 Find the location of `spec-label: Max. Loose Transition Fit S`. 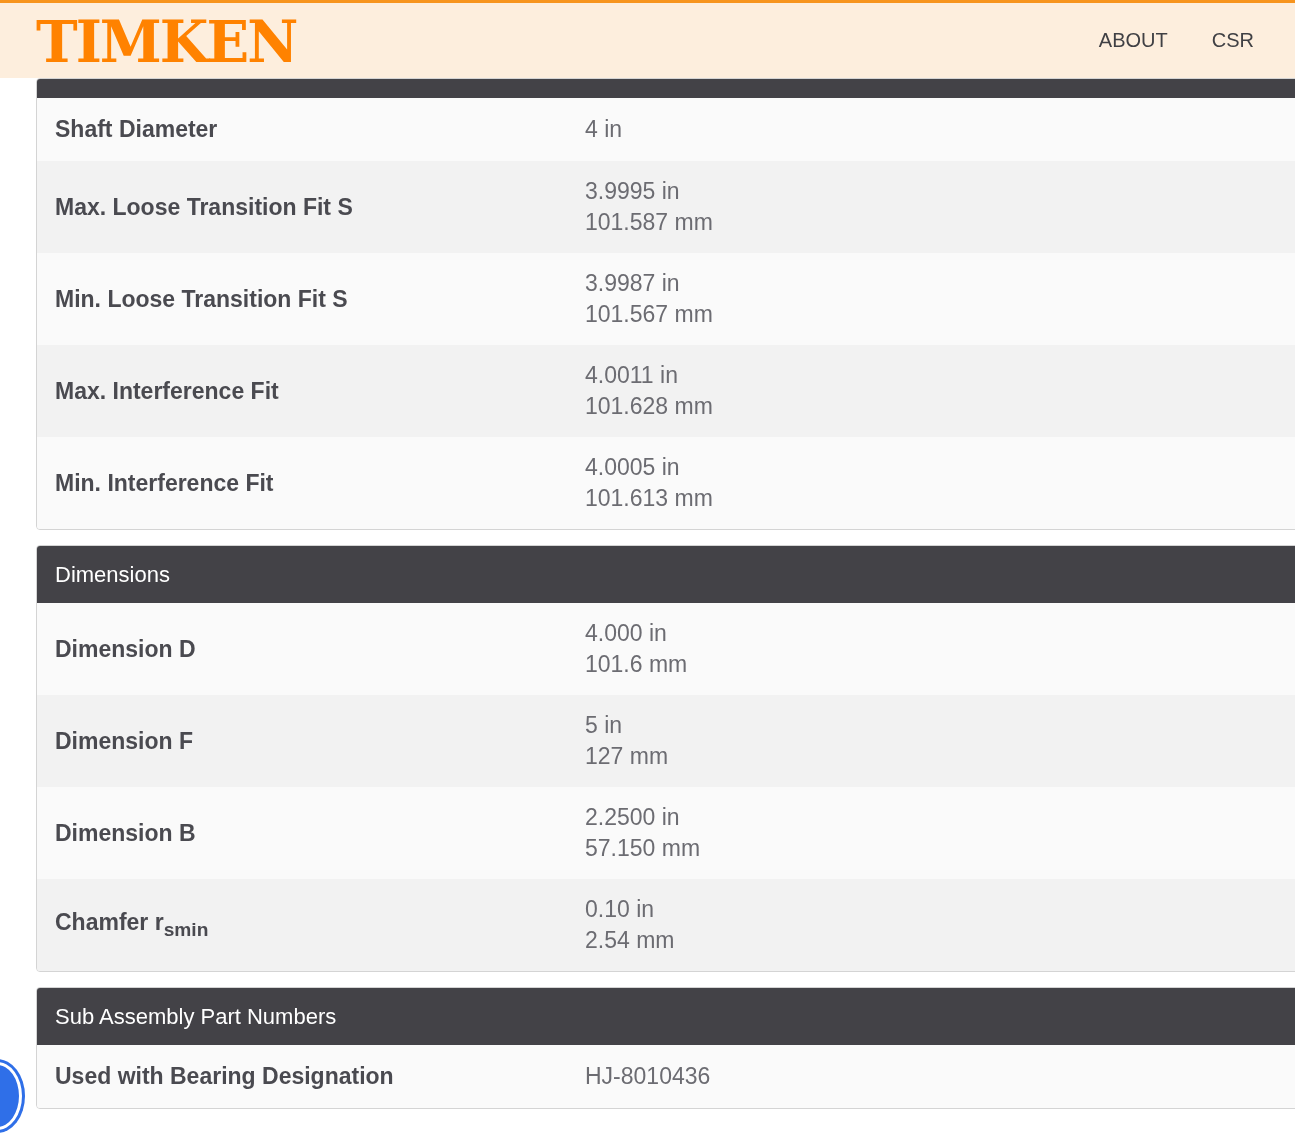

spec-label: Max. Loose Transition Fit S is located at coordinates (204, 207).